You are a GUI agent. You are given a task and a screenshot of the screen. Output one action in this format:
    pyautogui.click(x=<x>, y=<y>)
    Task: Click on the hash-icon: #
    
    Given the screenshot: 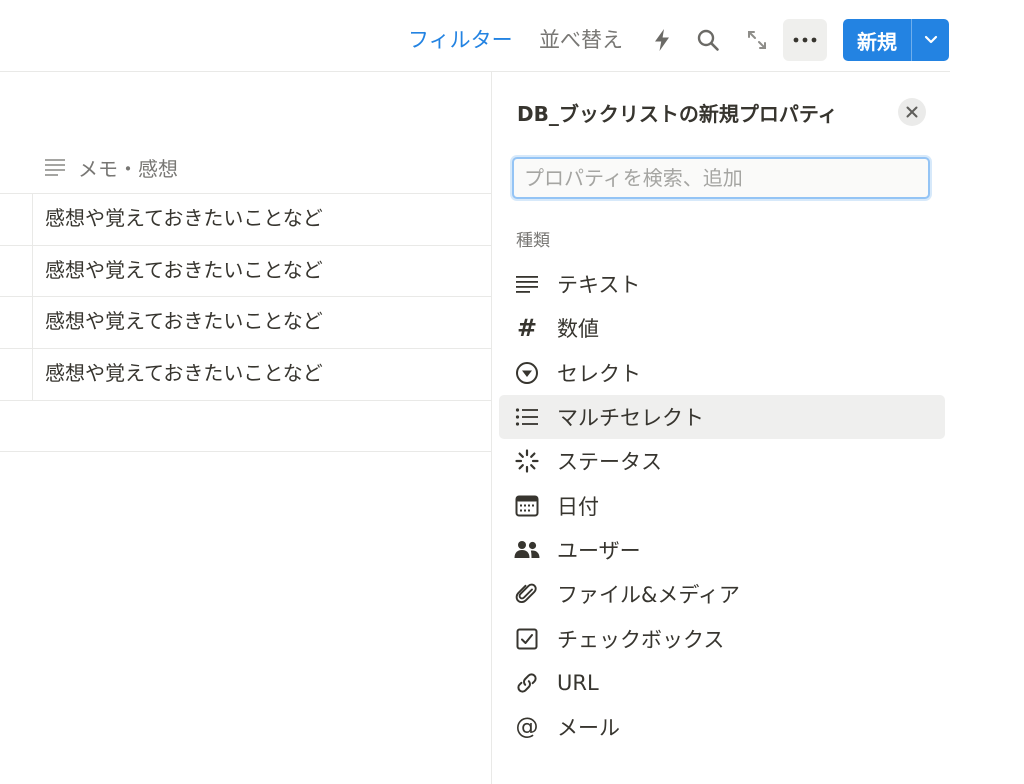 What is the action you would take?
    pyautogui.click(x=527, y=328)
    